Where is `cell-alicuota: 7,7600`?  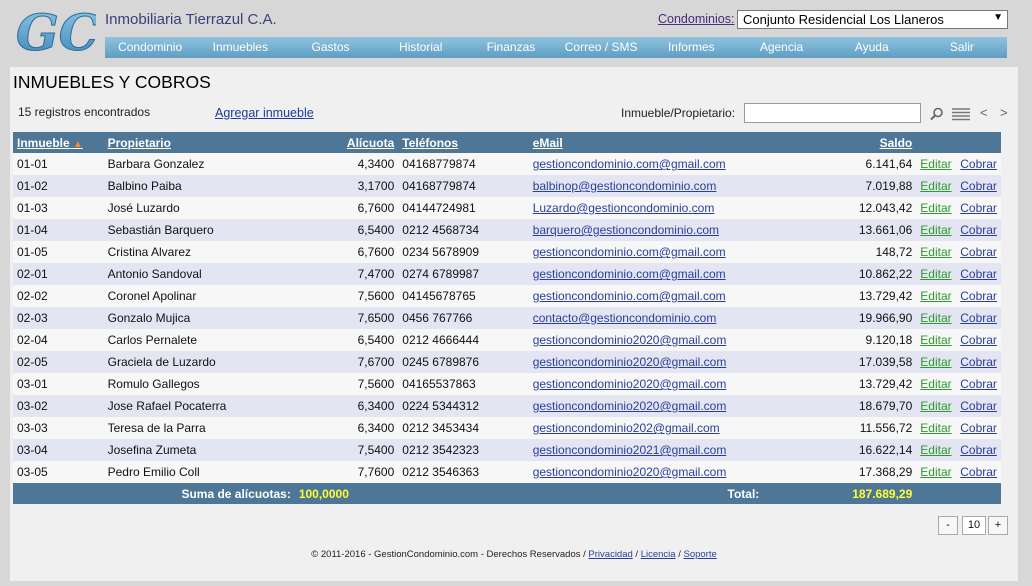 cell-alicuota: 7,7600 is located at coordinates (376, 472).